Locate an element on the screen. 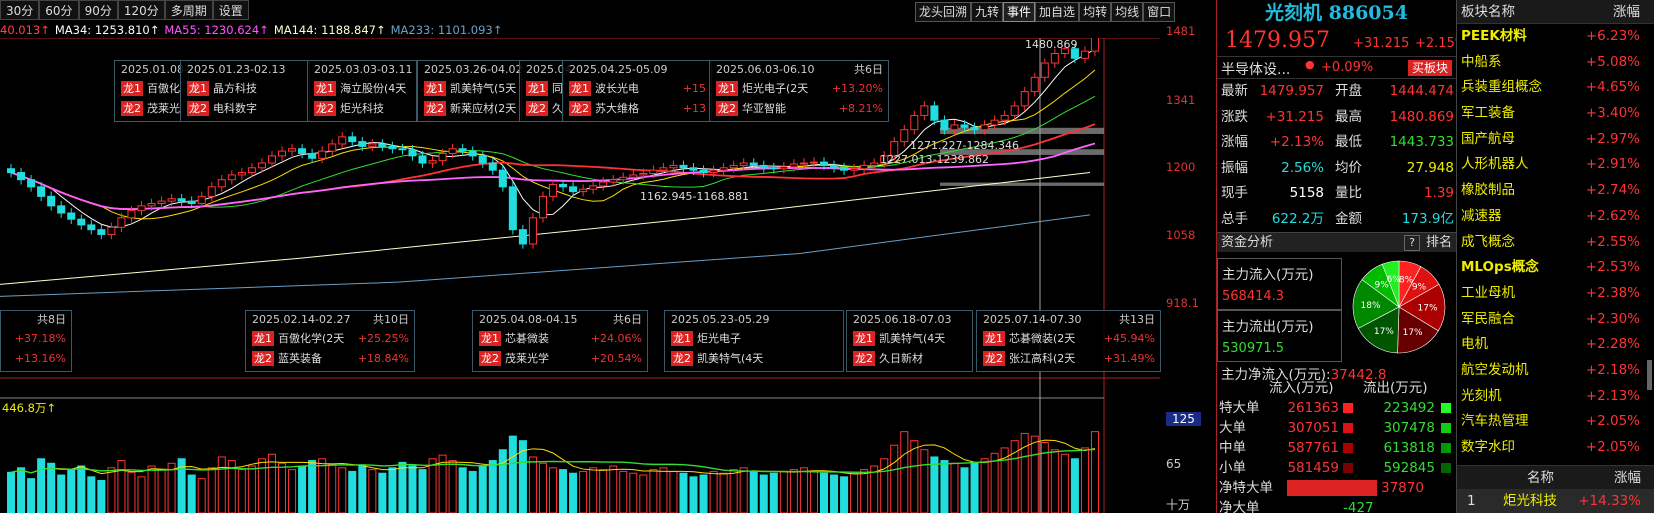 The height and width of the screenshot is (513, 1654). stock-row: 1 炬光科技 +14.33% is located at coordinates (1555, 501).